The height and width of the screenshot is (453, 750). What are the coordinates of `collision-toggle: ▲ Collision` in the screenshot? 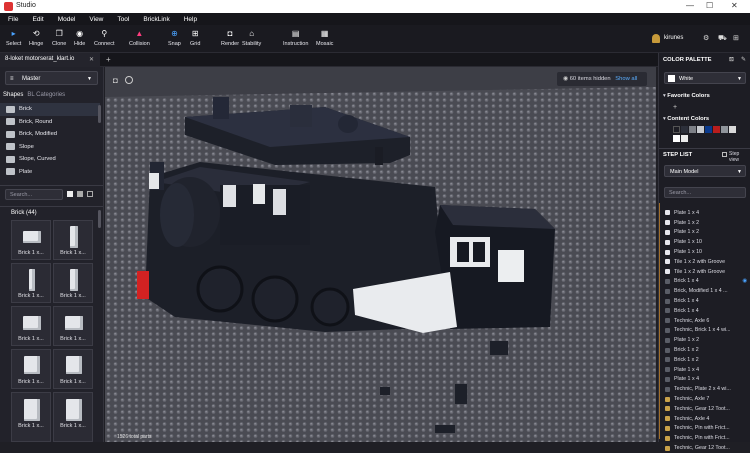 It's located at (139, 39).